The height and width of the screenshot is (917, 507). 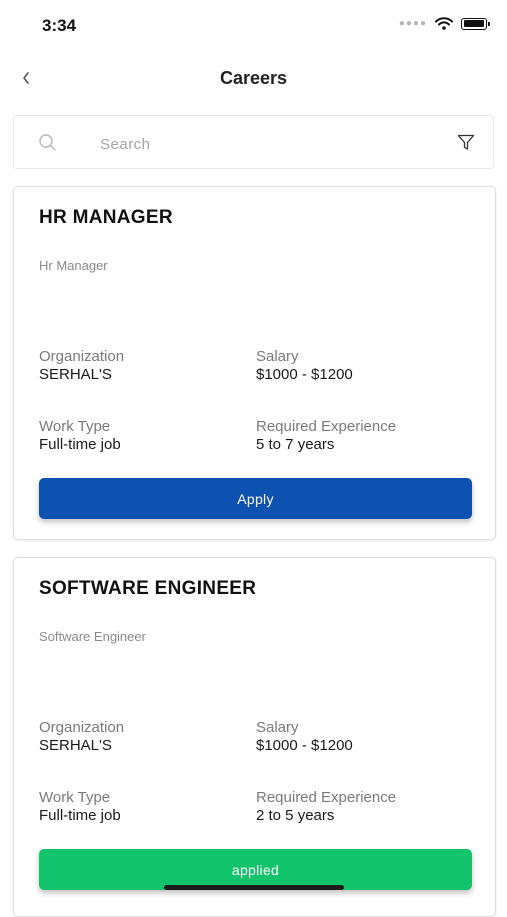 What do you see at coordinates (254, 887) in the screenshot?
I see `home-indicator` at bounding box center [254, 887].